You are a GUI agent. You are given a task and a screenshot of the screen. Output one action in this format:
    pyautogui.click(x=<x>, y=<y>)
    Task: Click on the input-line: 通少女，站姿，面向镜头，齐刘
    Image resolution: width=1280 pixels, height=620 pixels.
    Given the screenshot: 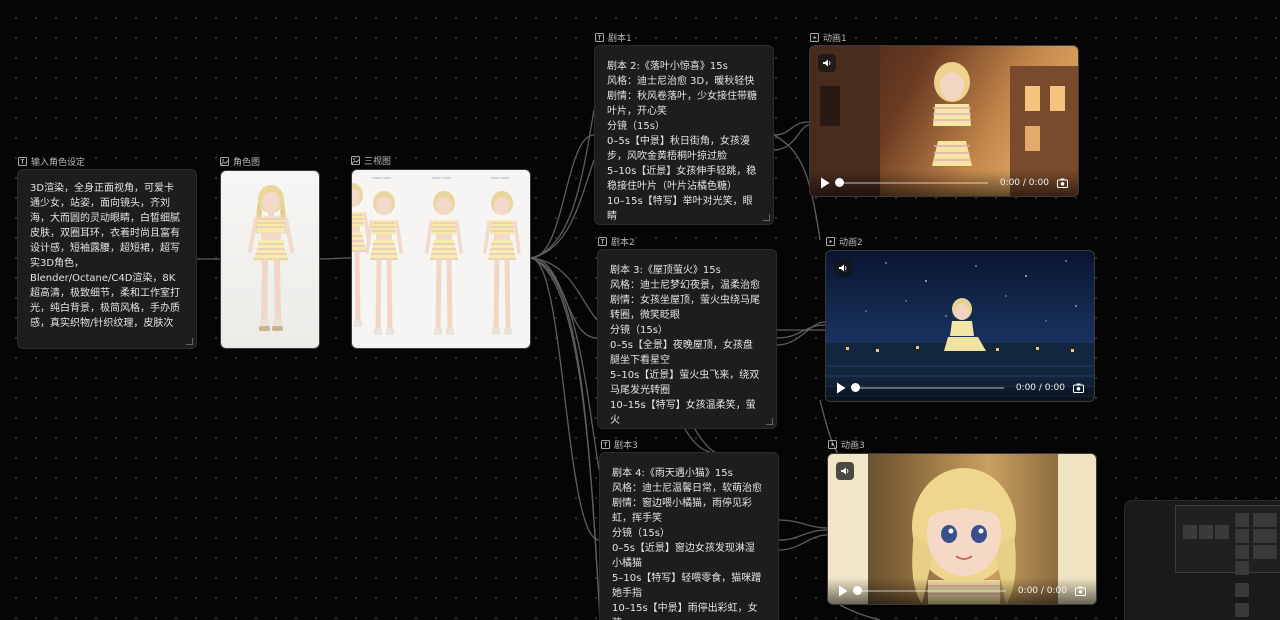 What is the action you would take?
    pyautogui.click(x=100, y=203)
    